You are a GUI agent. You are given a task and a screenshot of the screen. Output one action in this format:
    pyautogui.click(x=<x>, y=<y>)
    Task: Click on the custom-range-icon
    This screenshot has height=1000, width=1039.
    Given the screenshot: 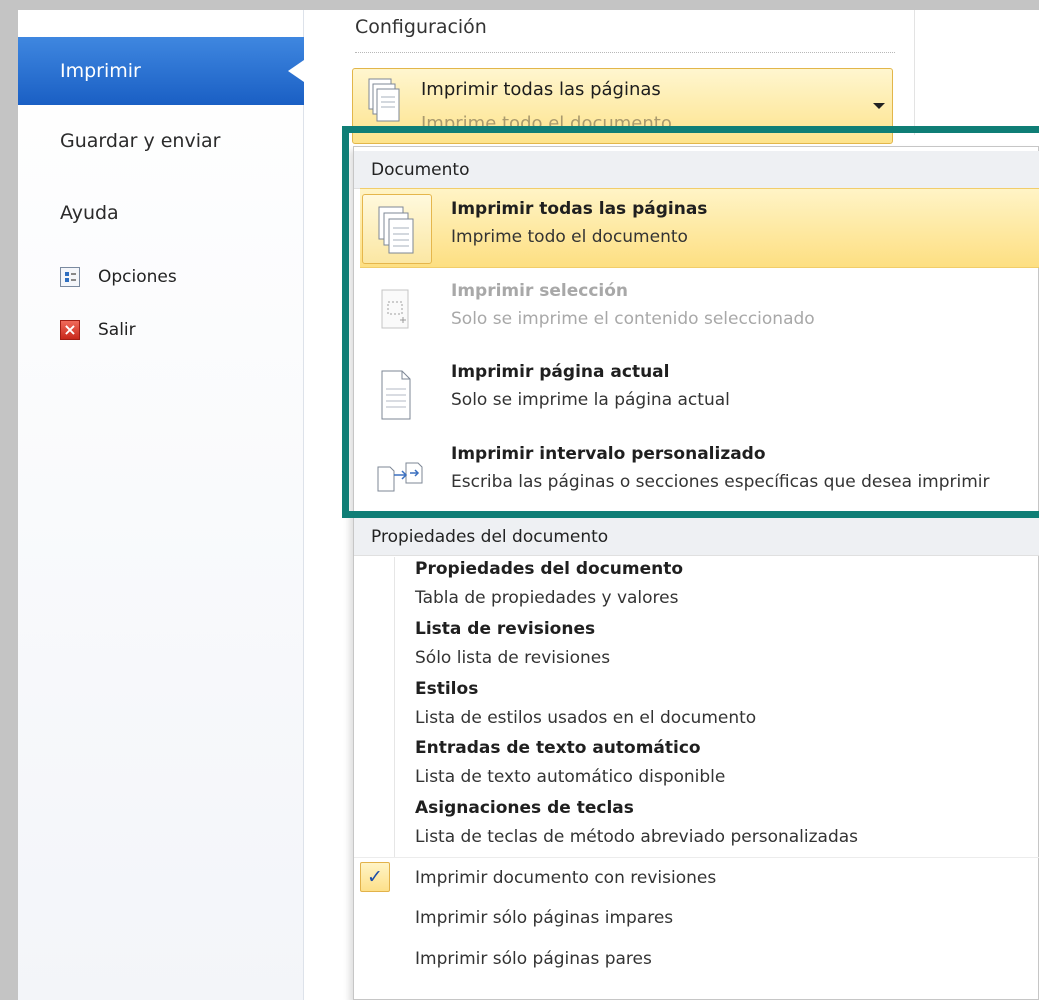 What is the action you would take?
    pyautogui.click(x=397, y=474)
    